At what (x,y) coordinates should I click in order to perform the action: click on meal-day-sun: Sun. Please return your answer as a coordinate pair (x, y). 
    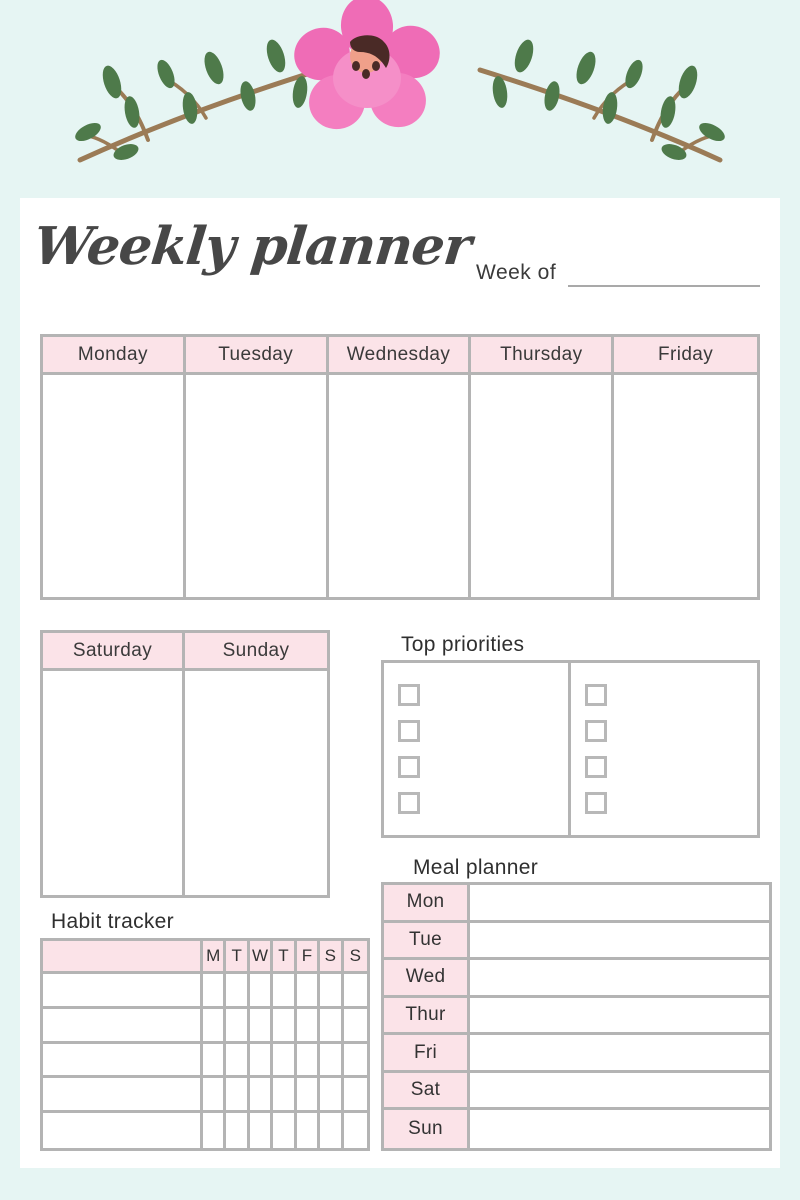
    Looking at the image, I should click on (427, 1129).